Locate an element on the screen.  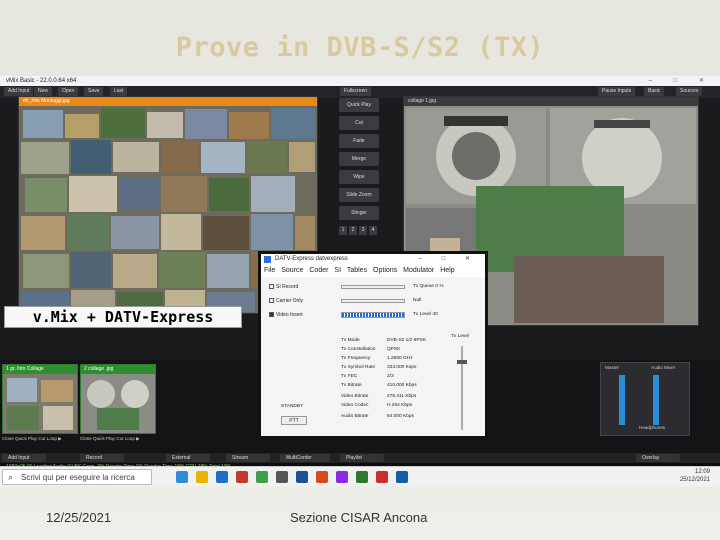
menu-modulator: Modulator is located at coordinates (418, 270).